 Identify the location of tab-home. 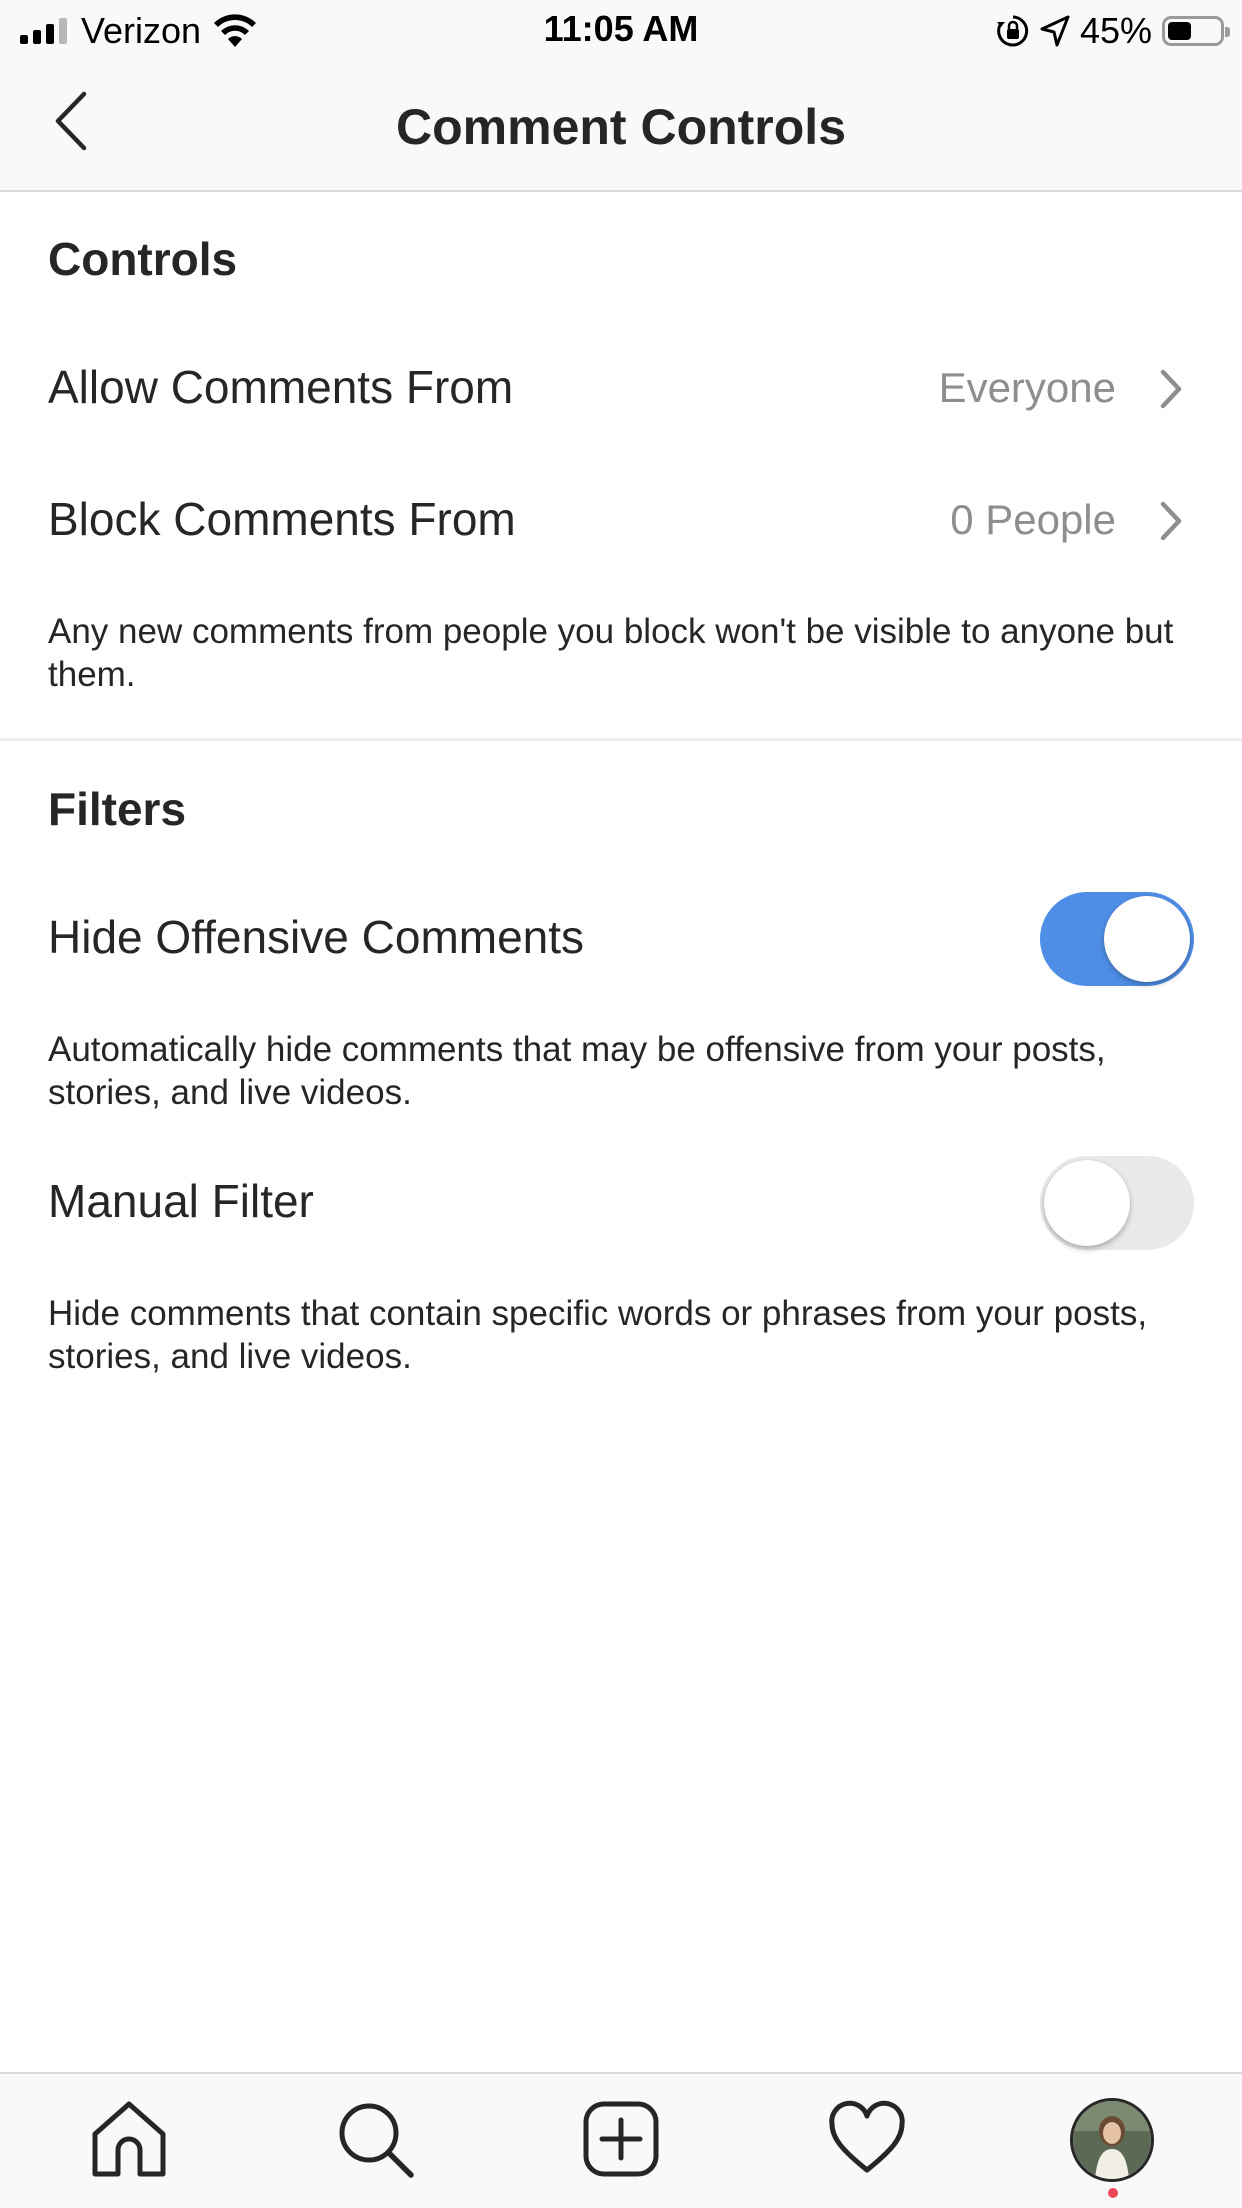
(129, 2139).